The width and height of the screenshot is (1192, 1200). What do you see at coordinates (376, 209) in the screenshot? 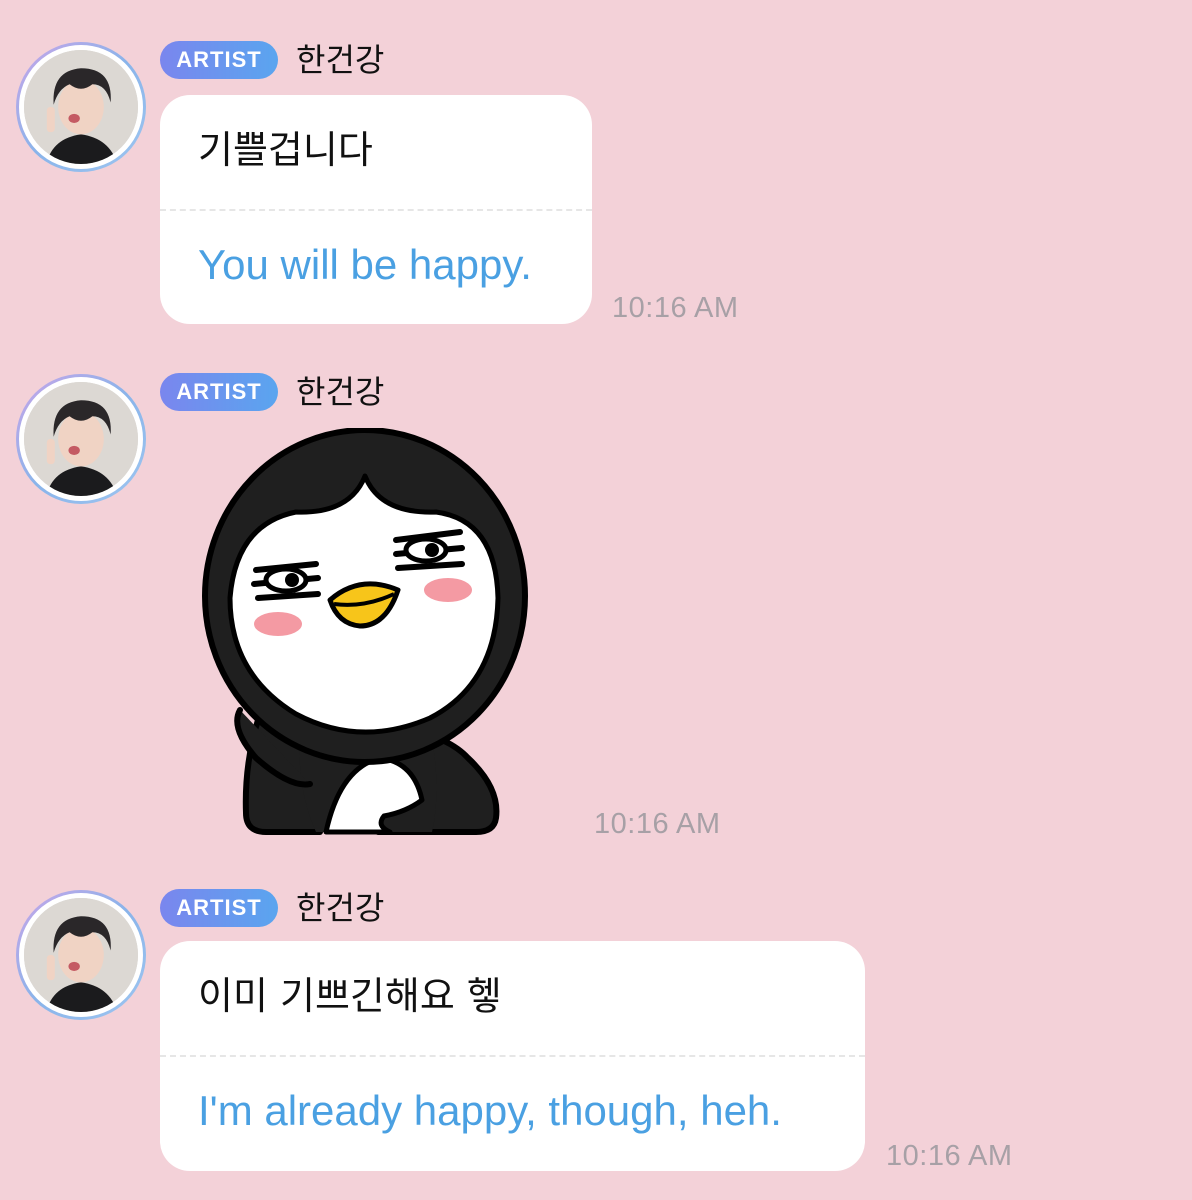
I see `message-bubble: 기쁠겁니다 You will be happy.` at bounding box center [376, 209].